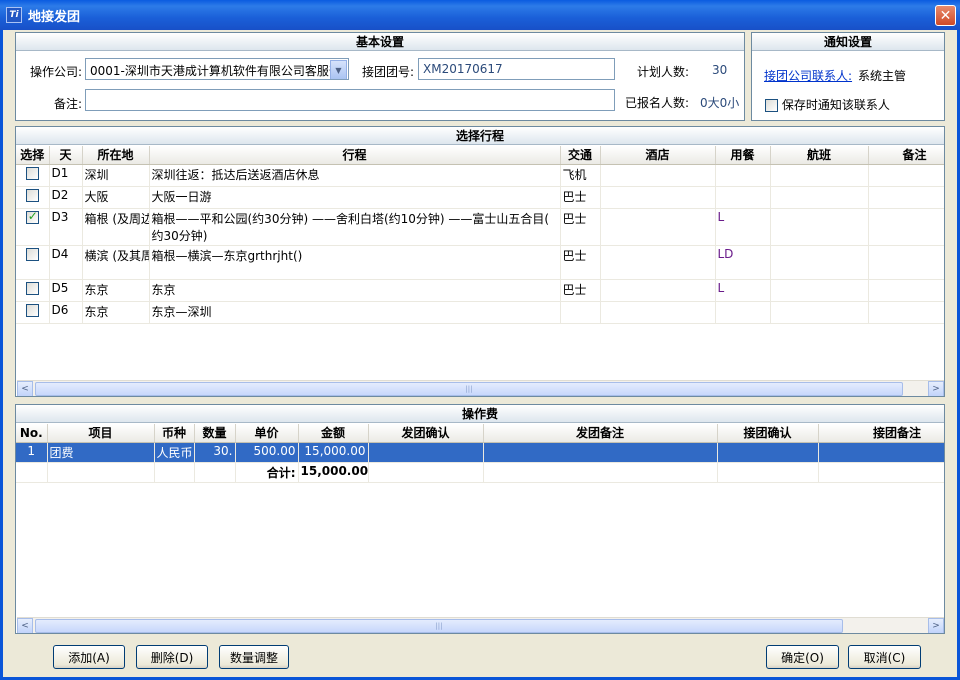  Describe the element at coordinates (426, 433) in the screenshot. I see `fees-column-header: 发团确认` at that location.